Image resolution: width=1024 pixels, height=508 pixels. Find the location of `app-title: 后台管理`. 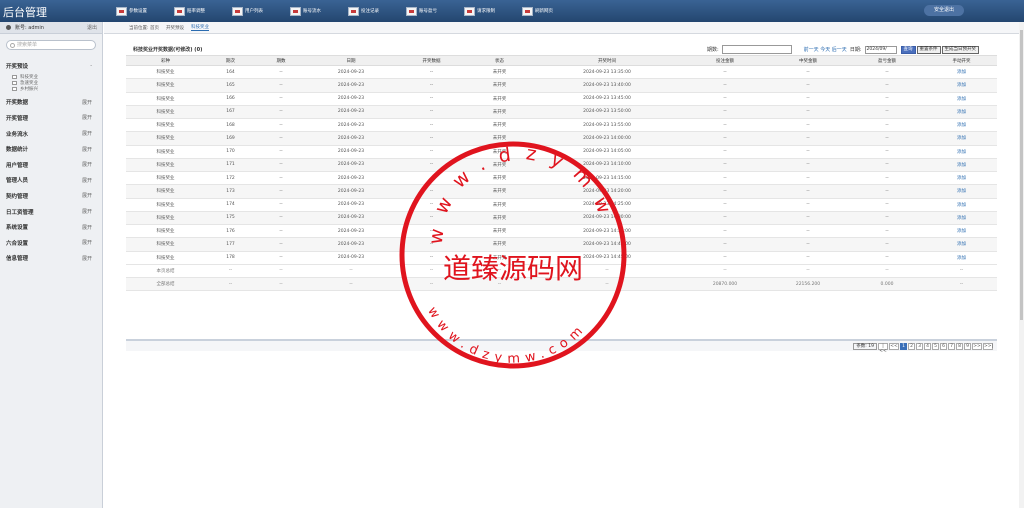

app-title: 后台管理 is located at coordinates (25, 12).